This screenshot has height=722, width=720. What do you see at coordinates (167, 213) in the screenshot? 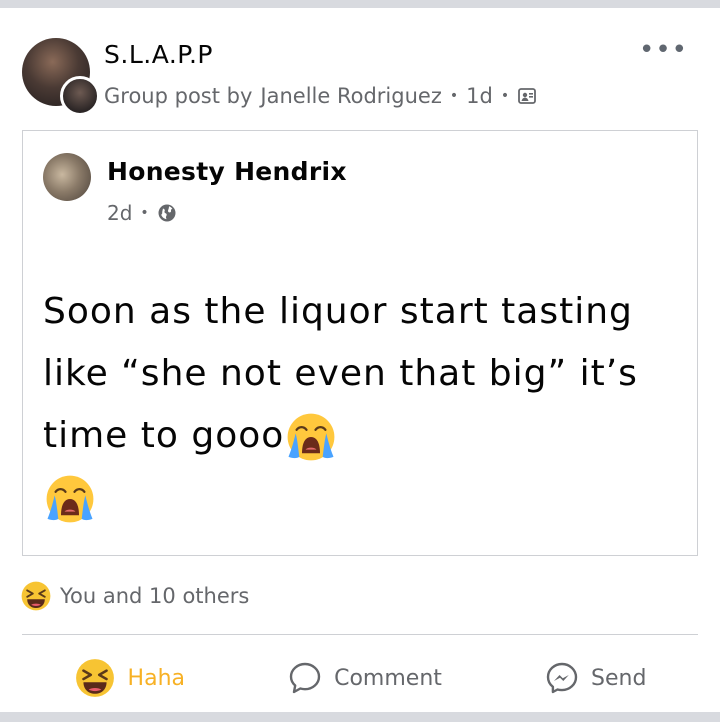
I see `globe-icon` at bounding box center [167, 213].